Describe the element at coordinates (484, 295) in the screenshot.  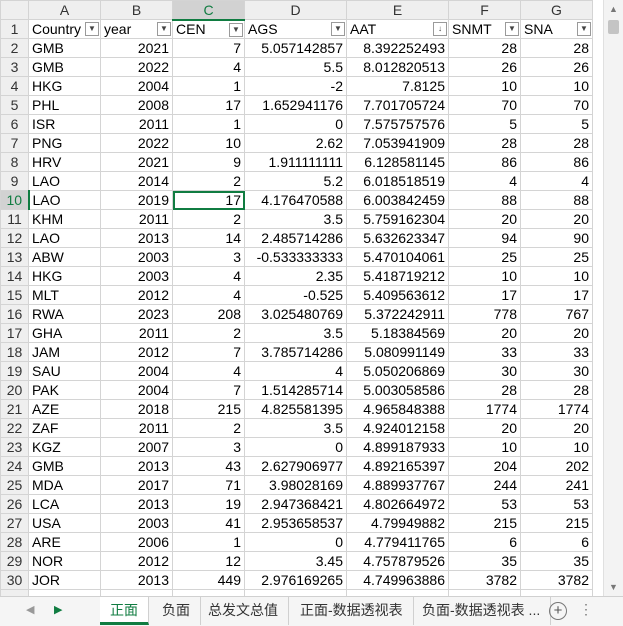
I see `cell-snmt: 17` at that location.